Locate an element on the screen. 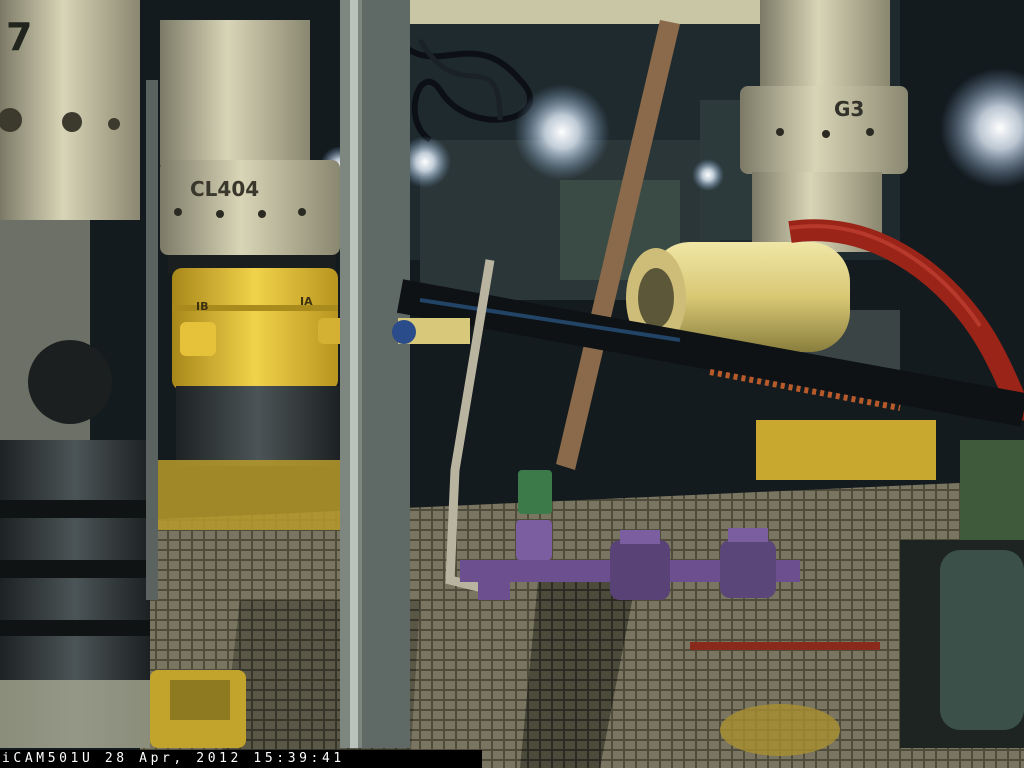 The width and height of the screenshot is (1024, 768). port-label-ib: IB is located at coordinates (202, 306).